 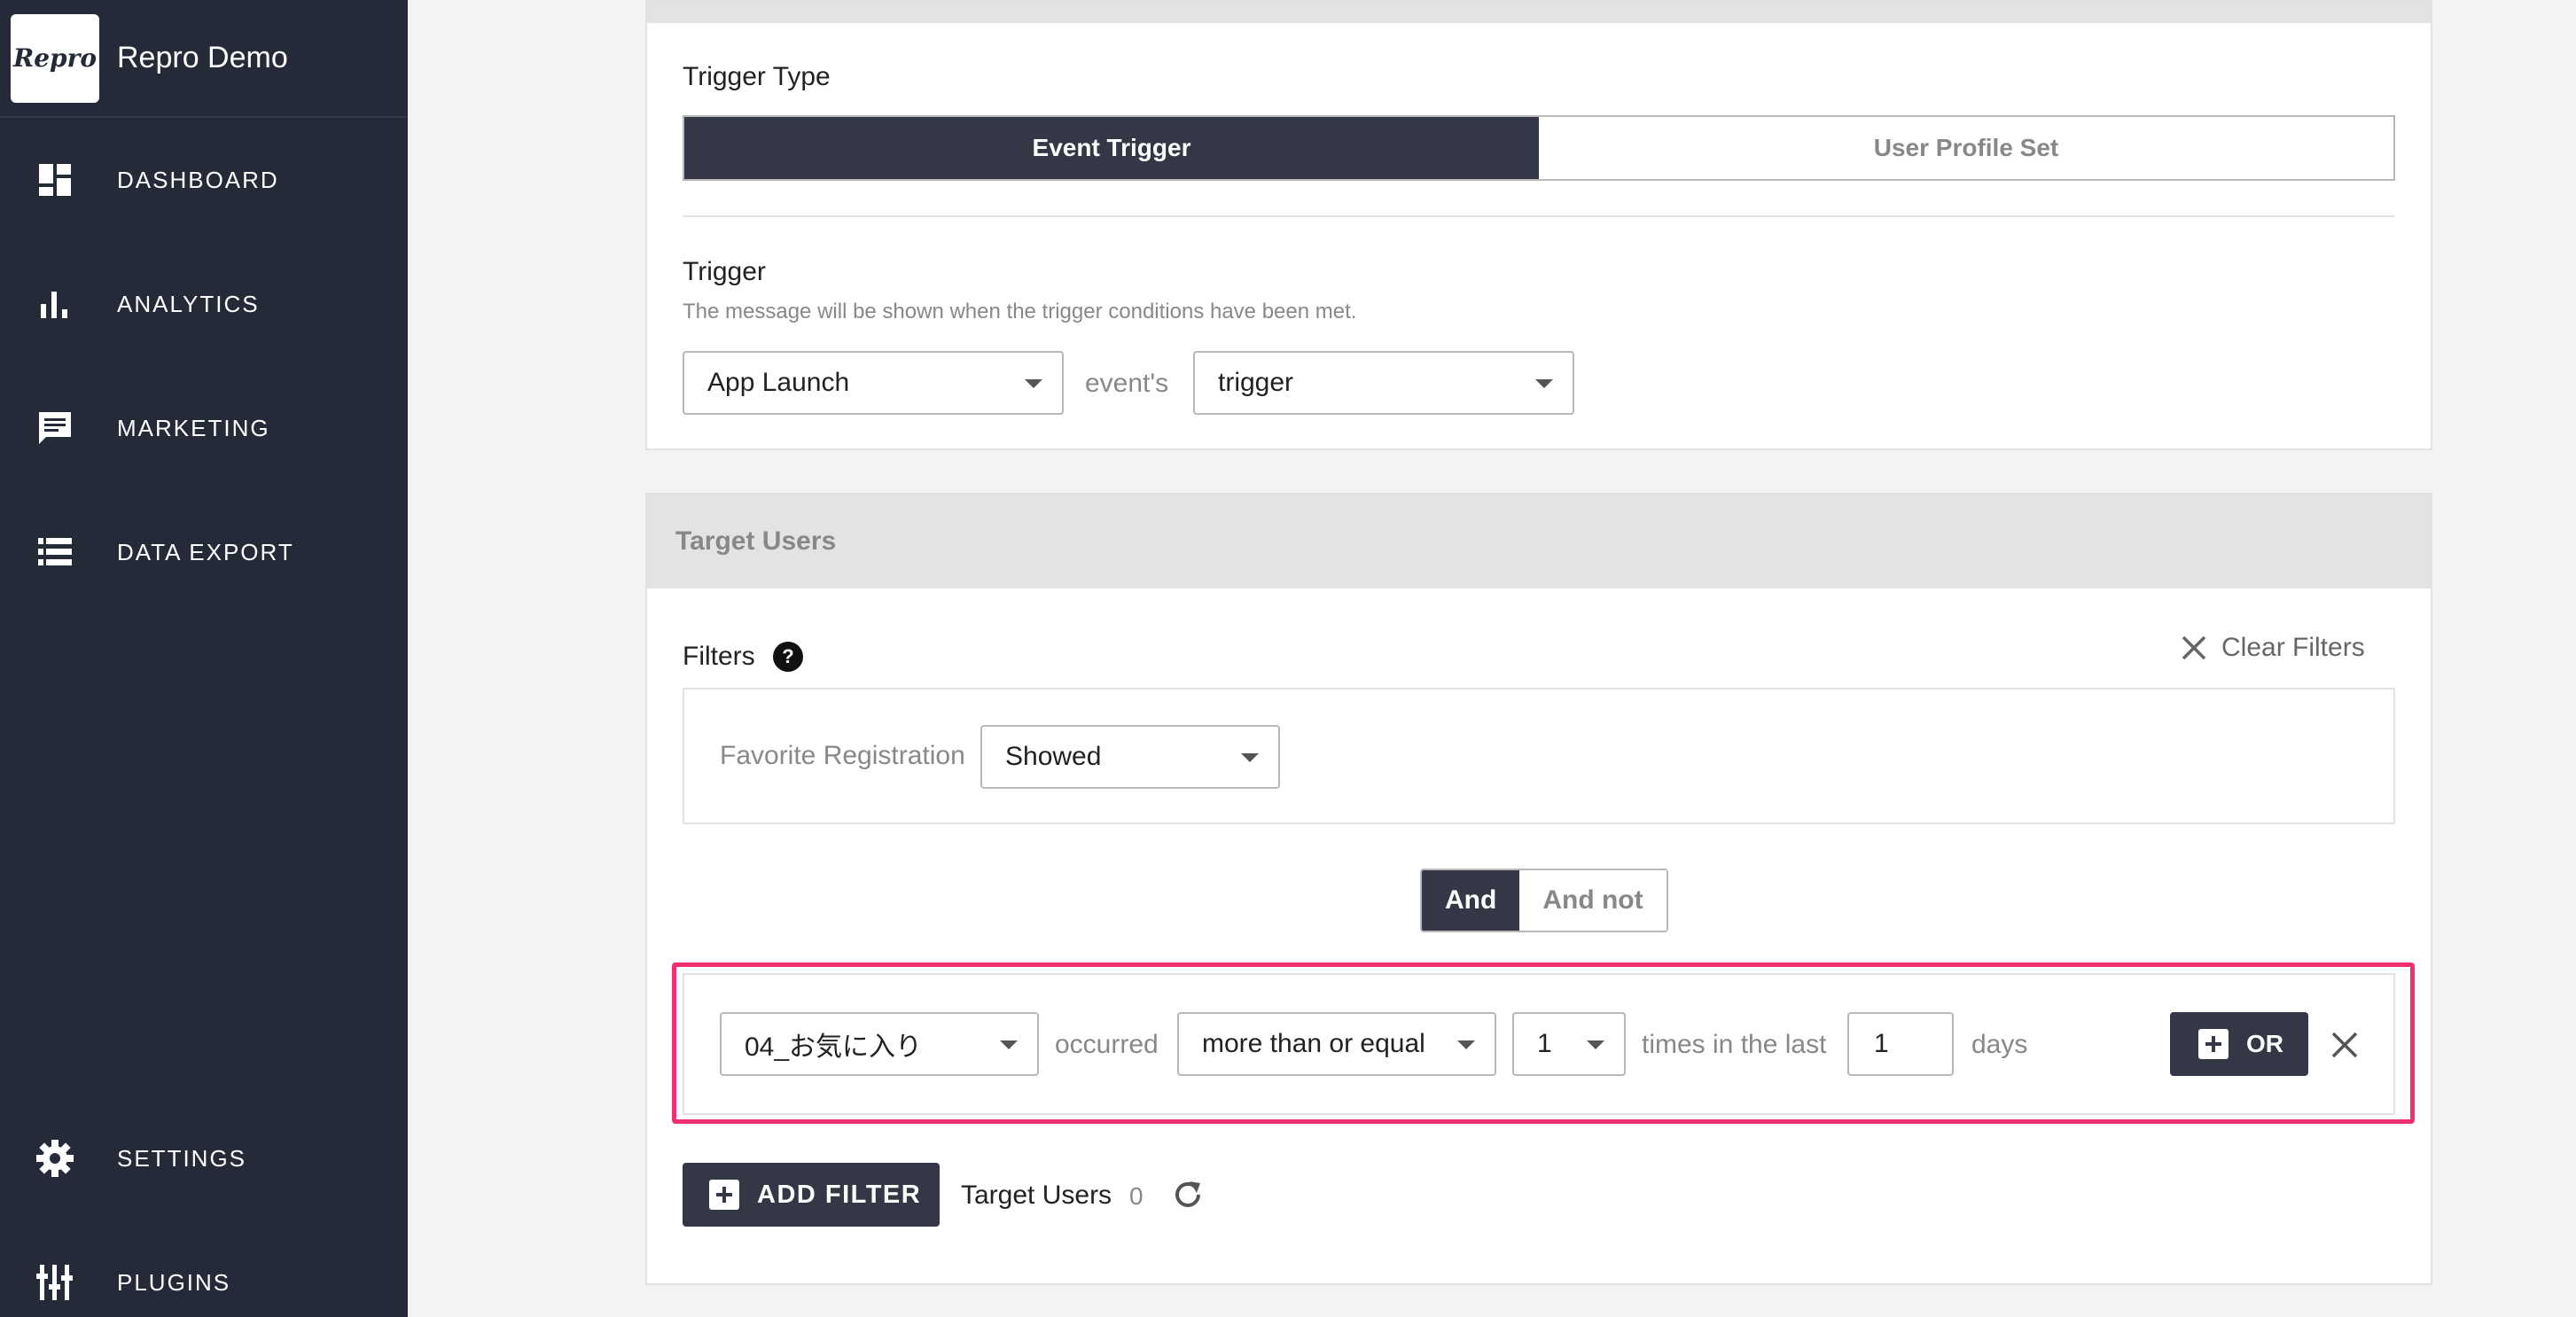 I want to click on events-text: event's, so click(x=1127, y=383).